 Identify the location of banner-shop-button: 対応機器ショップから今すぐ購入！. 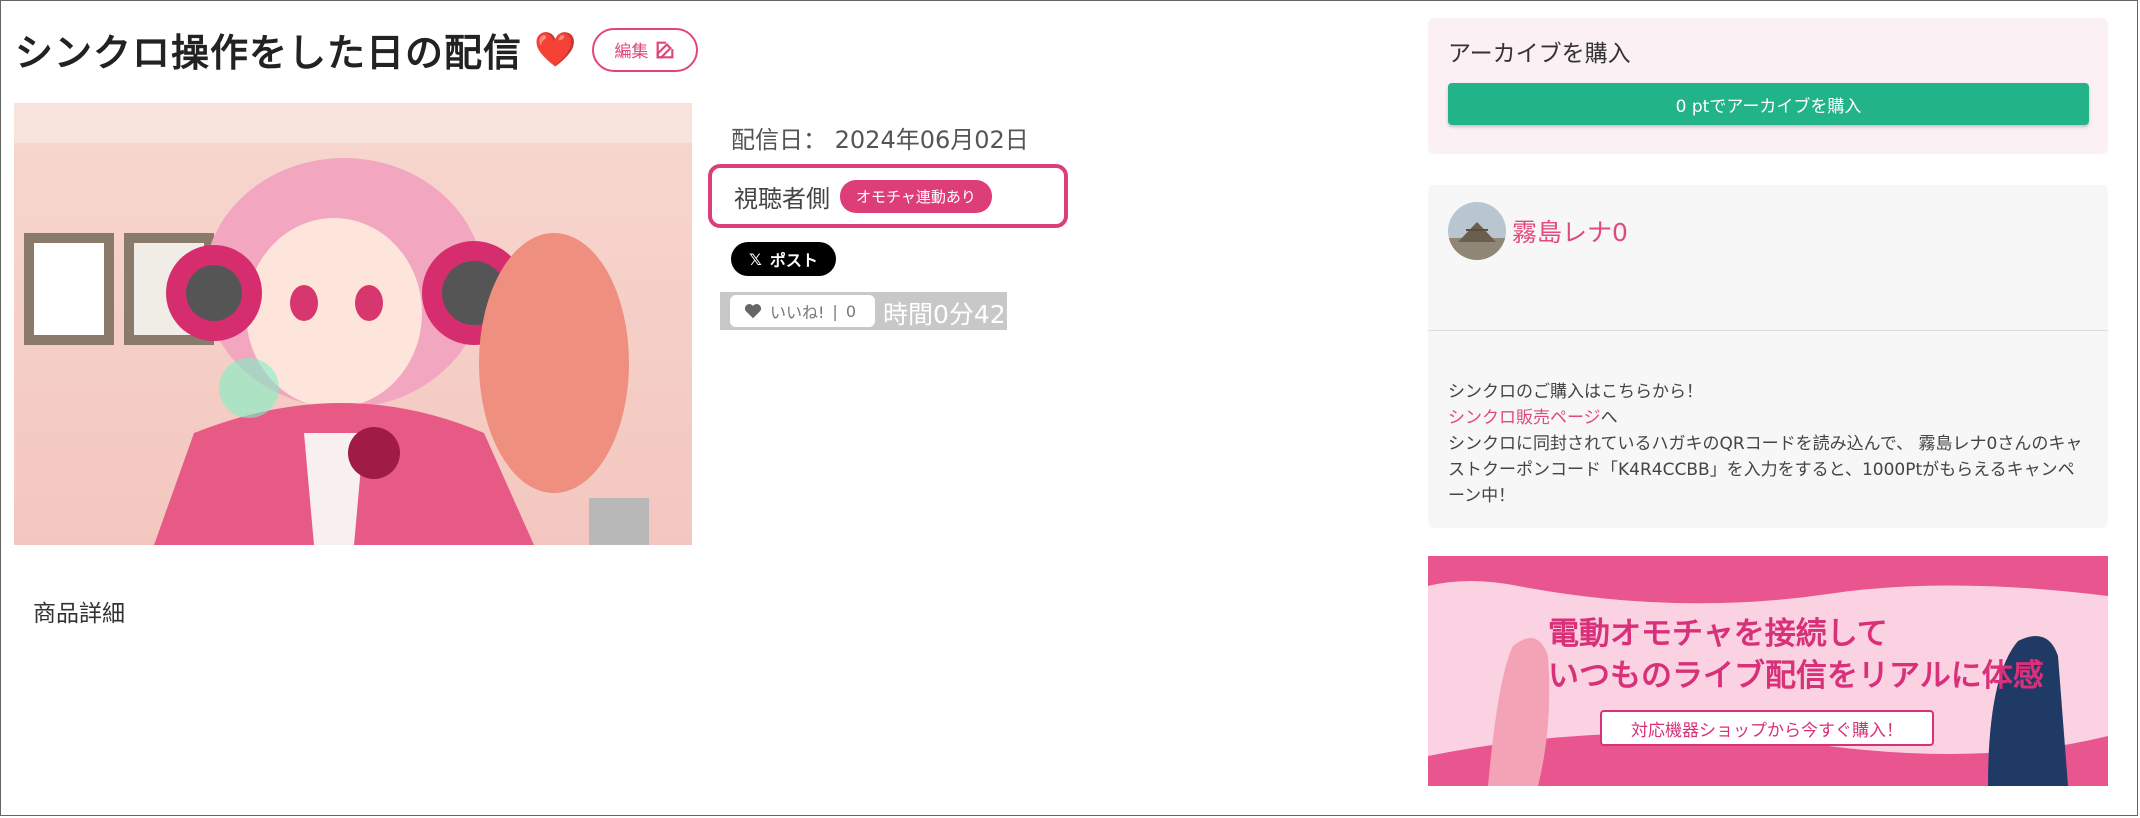
(1767, 728).